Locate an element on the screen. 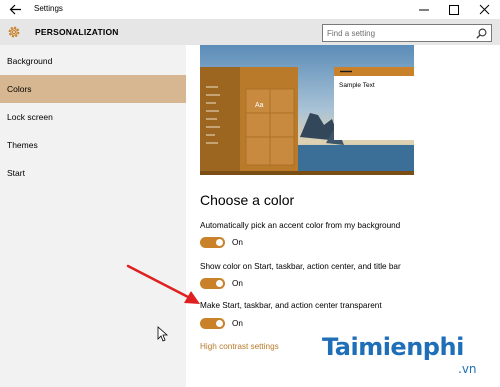 The width and height of the screenshot is (500, 387). section-title: Choose a color is located at coordinates (247, 200).